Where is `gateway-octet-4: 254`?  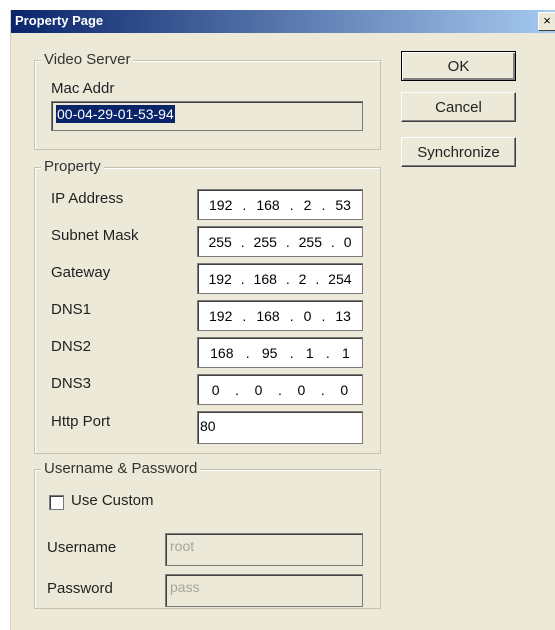
gateway-octet-4: 254 is located at coordinates (340, 278).